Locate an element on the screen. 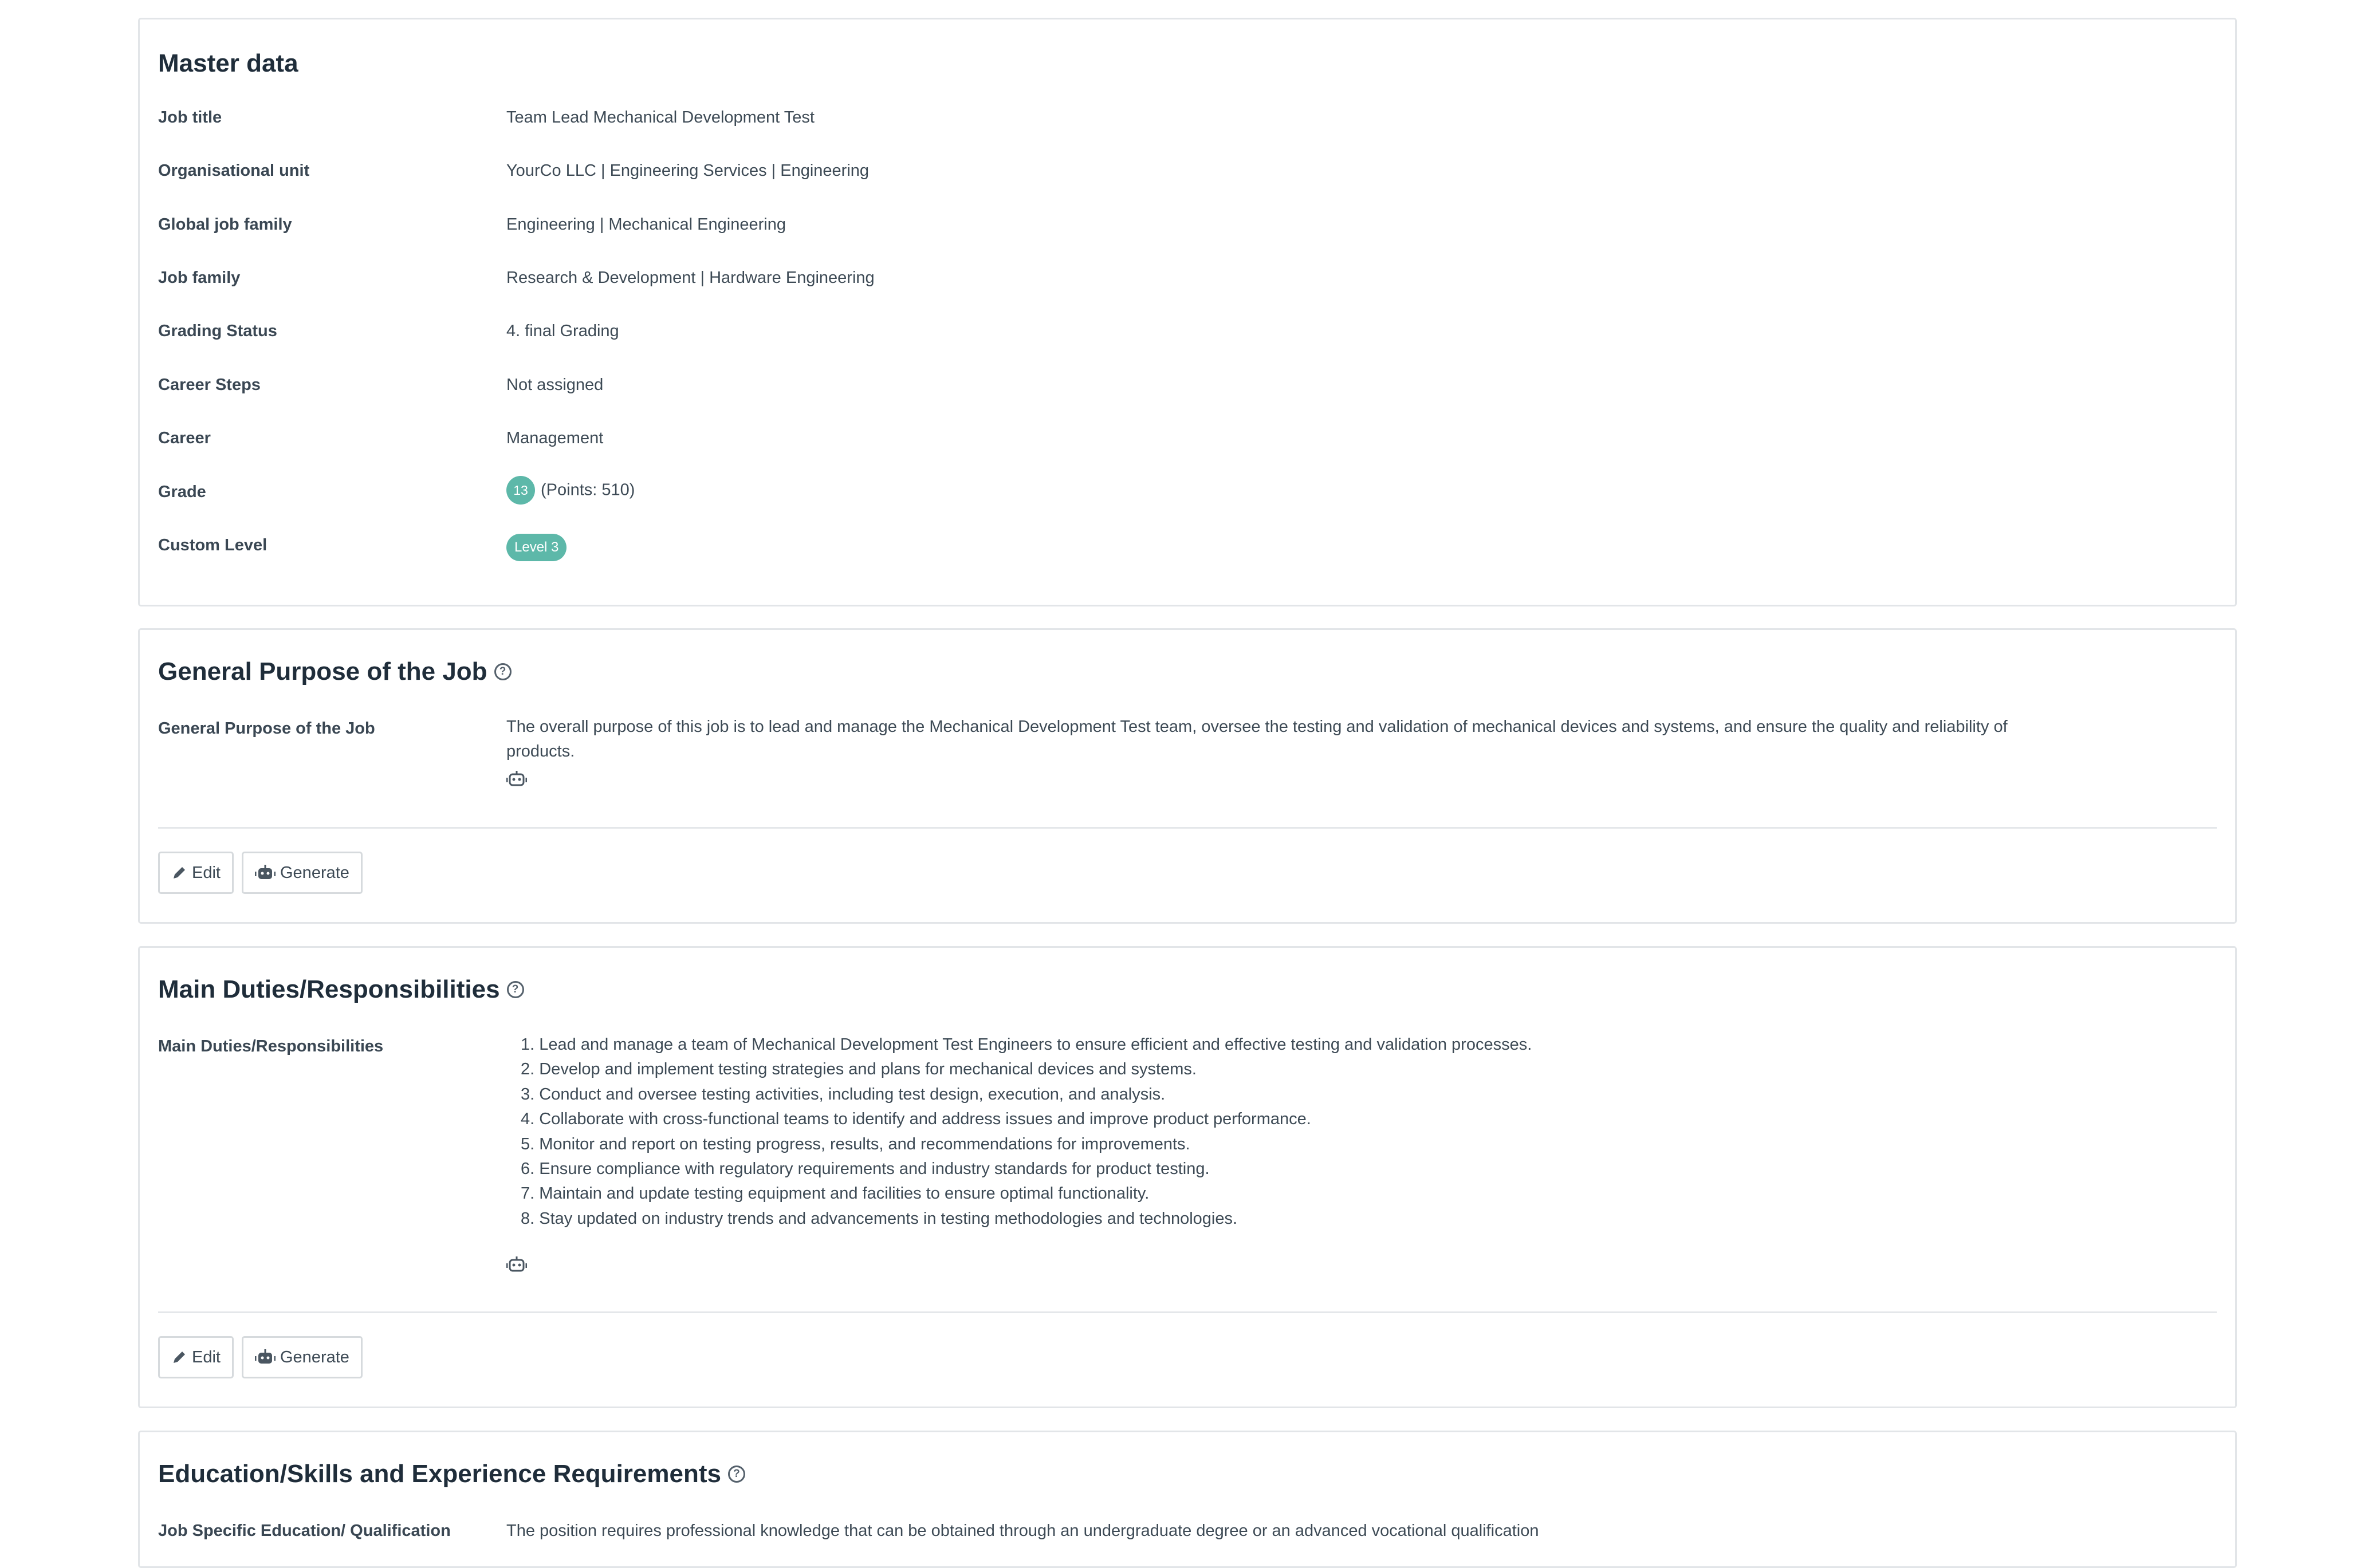 This screenshot has width=2376, height=1568. job-title-label: Job title is located at coordinates (190, 118).